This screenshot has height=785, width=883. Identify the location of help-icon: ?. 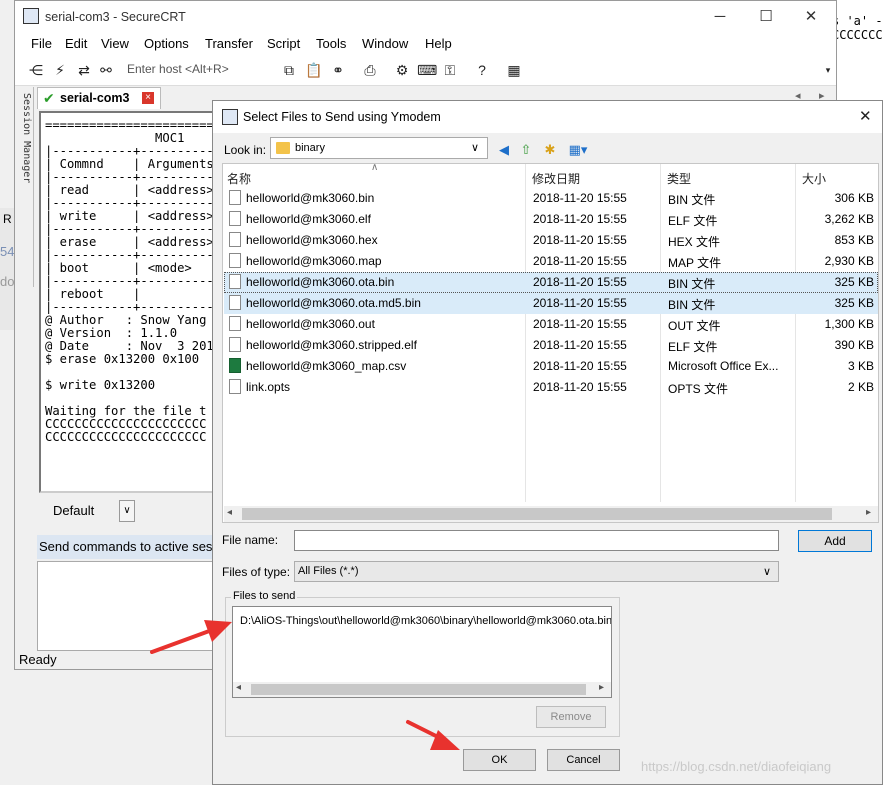
(482, 70).